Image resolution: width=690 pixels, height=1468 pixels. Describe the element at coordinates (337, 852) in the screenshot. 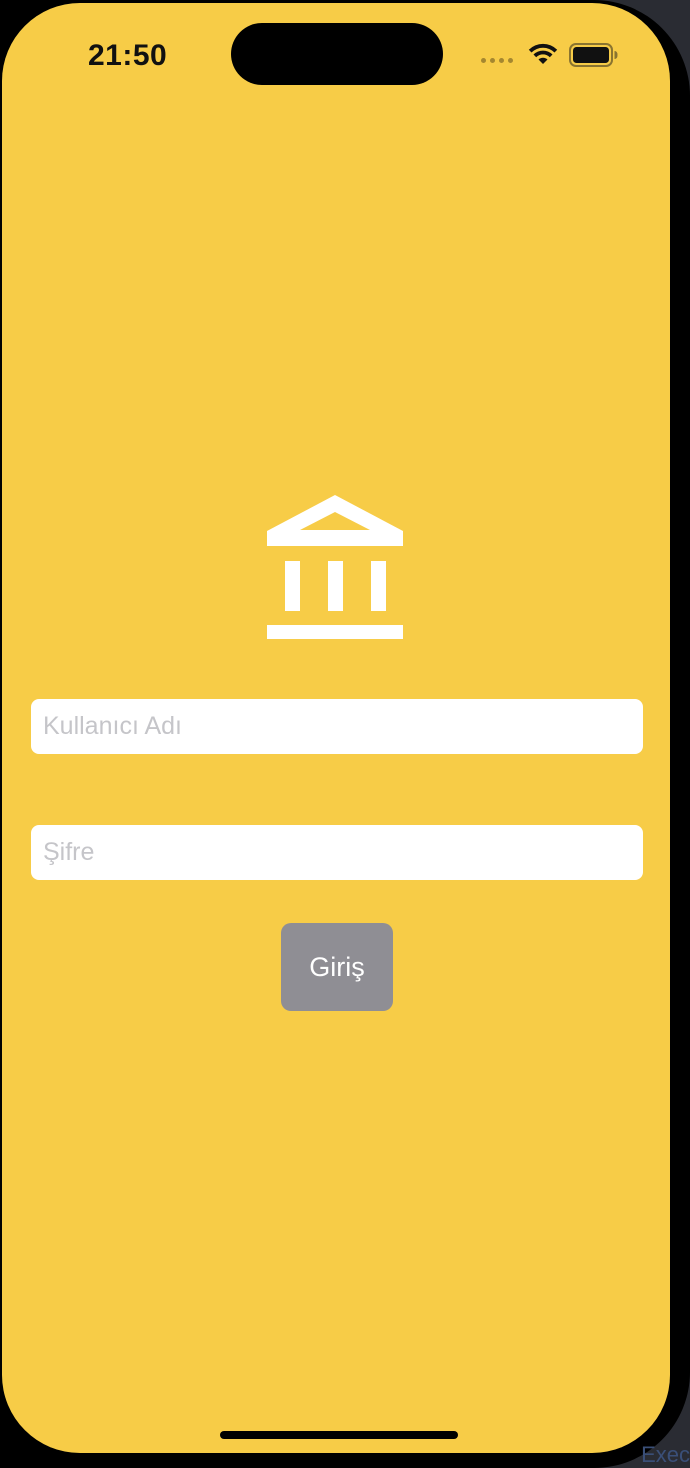

I see `password-input` at that location.